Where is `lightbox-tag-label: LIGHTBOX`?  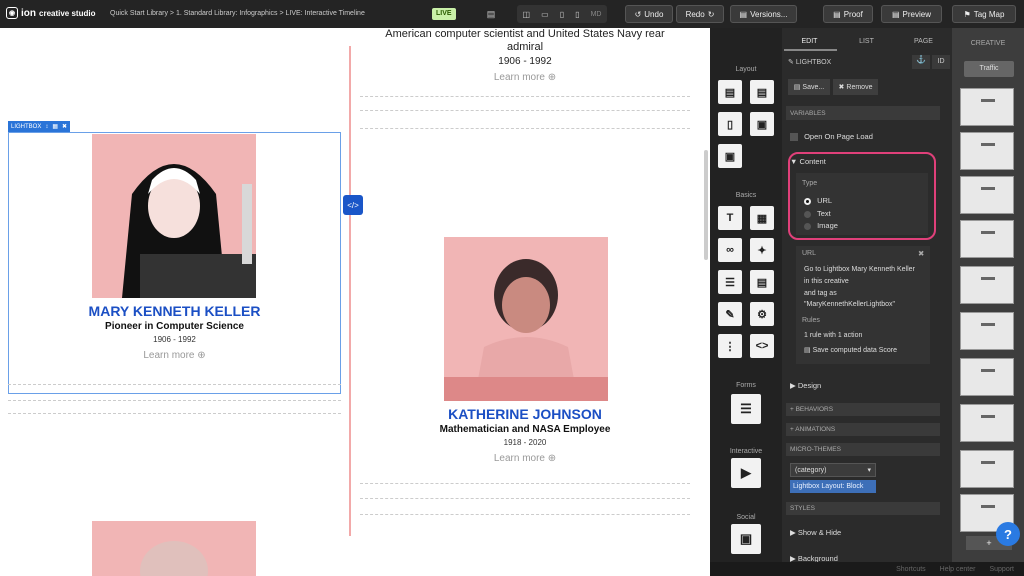
lightbox-tag-label: LIGHTBOX is located at coordinates (26, 126).